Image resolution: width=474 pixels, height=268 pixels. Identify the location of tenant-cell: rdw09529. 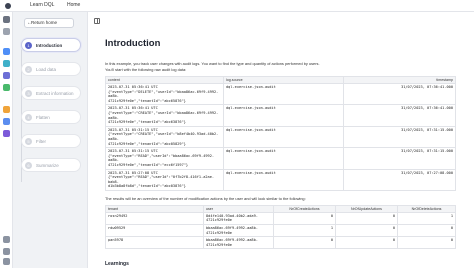
(154, 231).